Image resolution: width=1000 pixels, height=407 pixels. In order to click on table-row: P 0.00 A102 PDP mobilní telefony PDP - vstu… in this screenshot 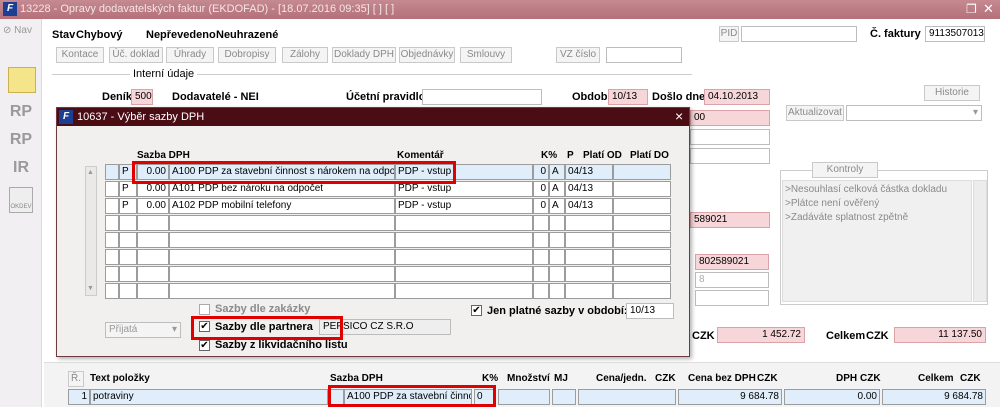, I will do `click(373, 206)`.